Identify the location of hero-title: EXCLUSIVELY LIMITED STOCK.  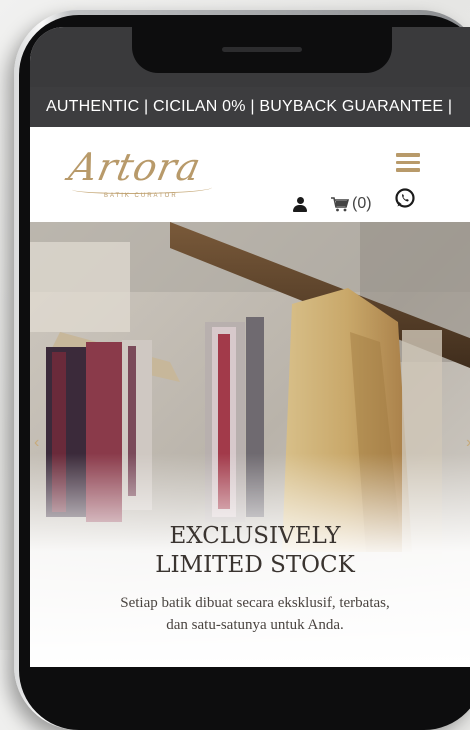
(250, 551).